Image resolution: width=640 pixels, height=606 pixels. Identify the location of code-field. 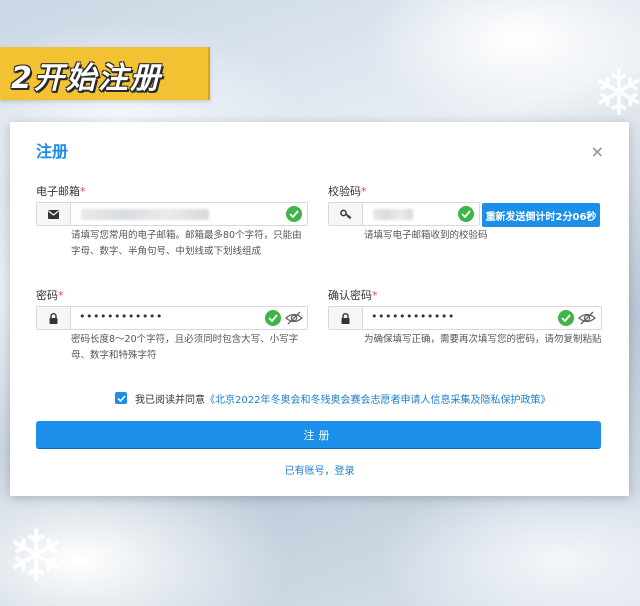
(404, 214).